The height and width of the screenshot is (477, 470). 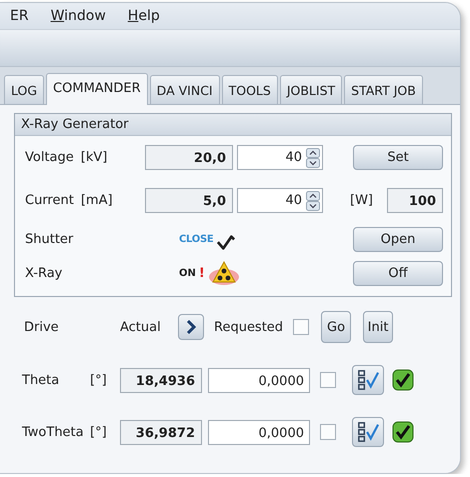 What do you see at coordinates (189, 200) in the screenshot?
I see `readout-field: 5,0` at bounding box center [189, 200].